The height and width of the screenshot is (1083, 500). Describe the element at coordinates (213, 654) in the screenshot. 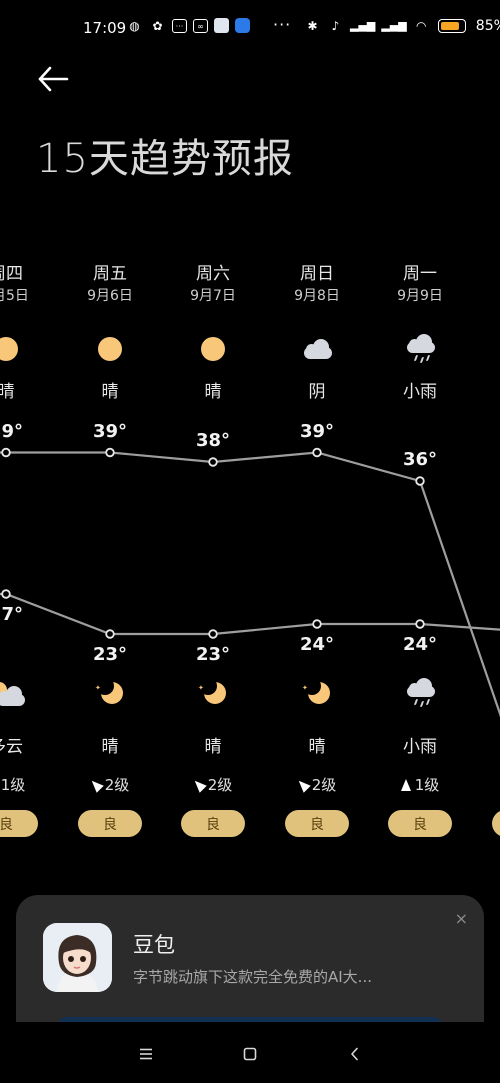

I see `low-temp-label: 23°` at that location.